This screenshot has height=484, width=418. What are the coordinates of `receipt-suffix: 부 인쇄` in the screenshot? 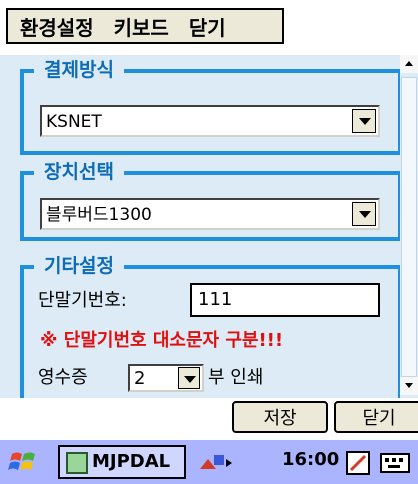 It's located at (236, 377).